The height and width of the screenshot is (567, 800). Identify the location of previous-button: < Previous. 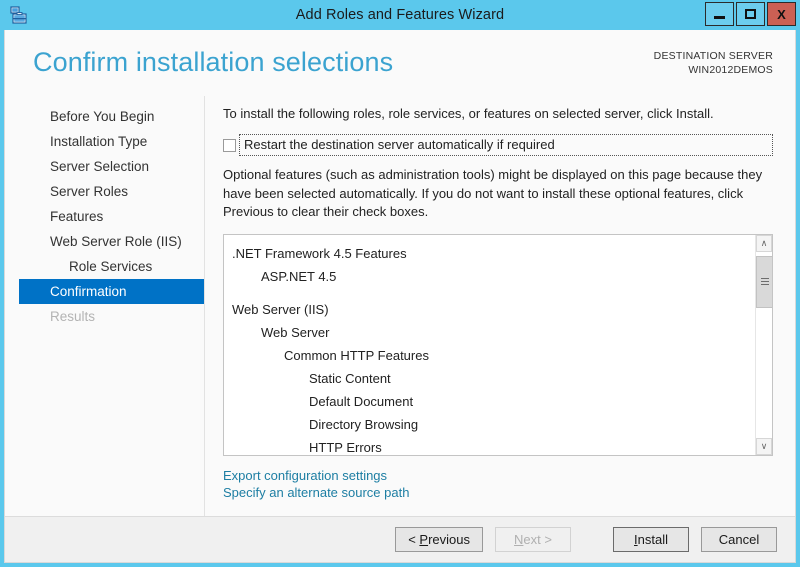
(439, 539).